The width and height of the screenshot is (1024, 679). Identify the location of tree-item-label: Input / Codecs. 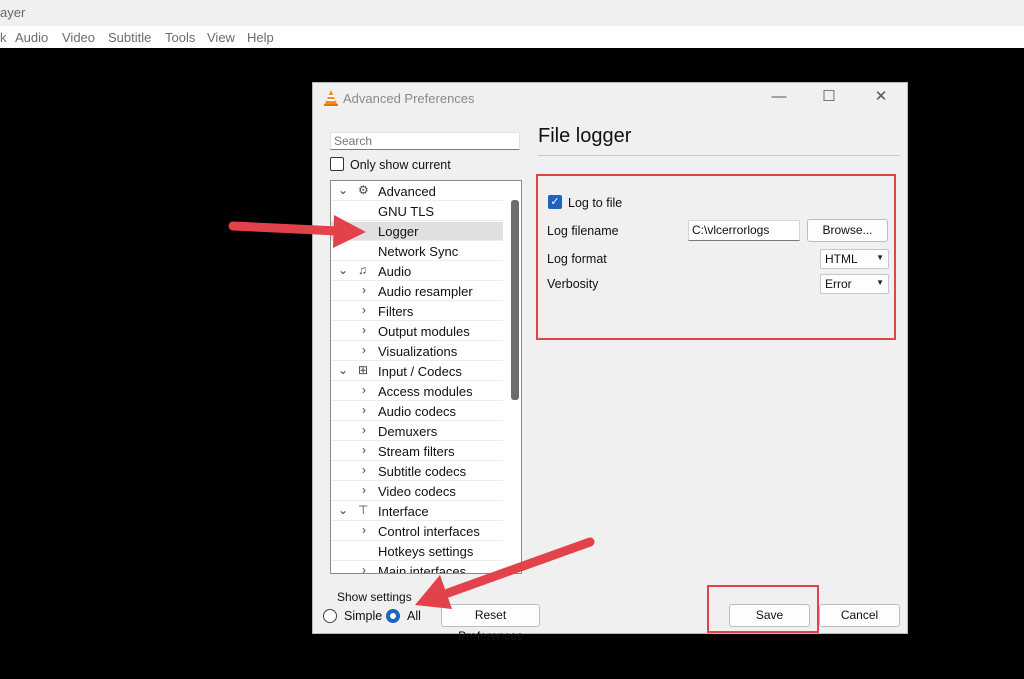
(420, 371).